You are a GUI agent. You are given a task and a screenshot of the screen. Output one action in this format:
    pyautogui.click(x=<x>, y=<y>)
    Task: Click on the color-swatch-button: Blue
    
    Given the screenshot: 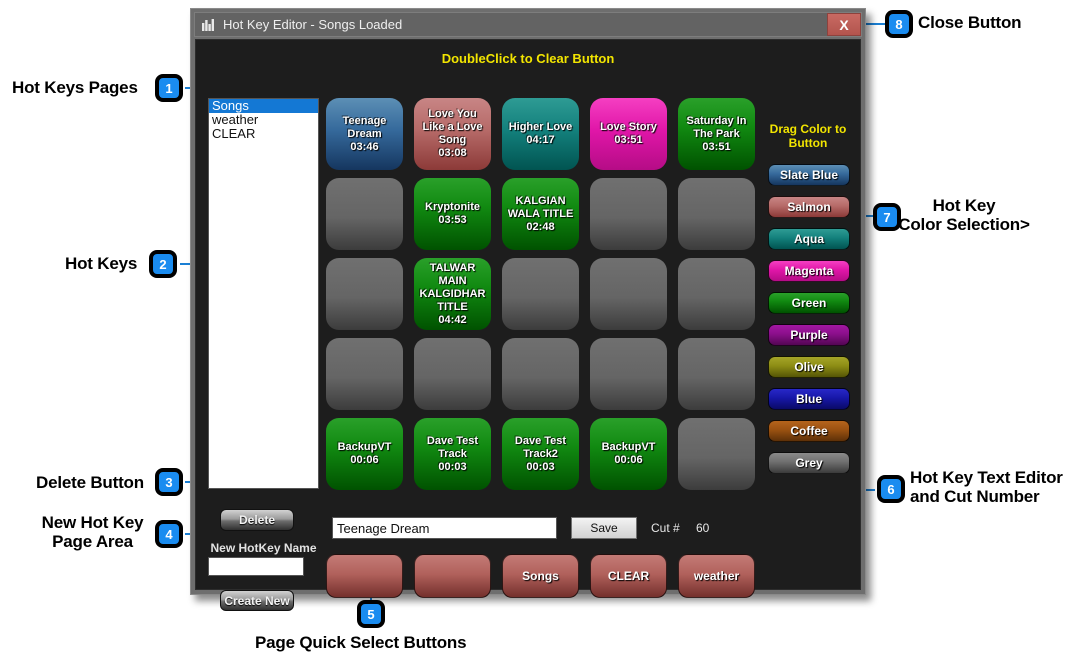 What is the action you would take?
    pyautogui.click(x=809, y=399)
    